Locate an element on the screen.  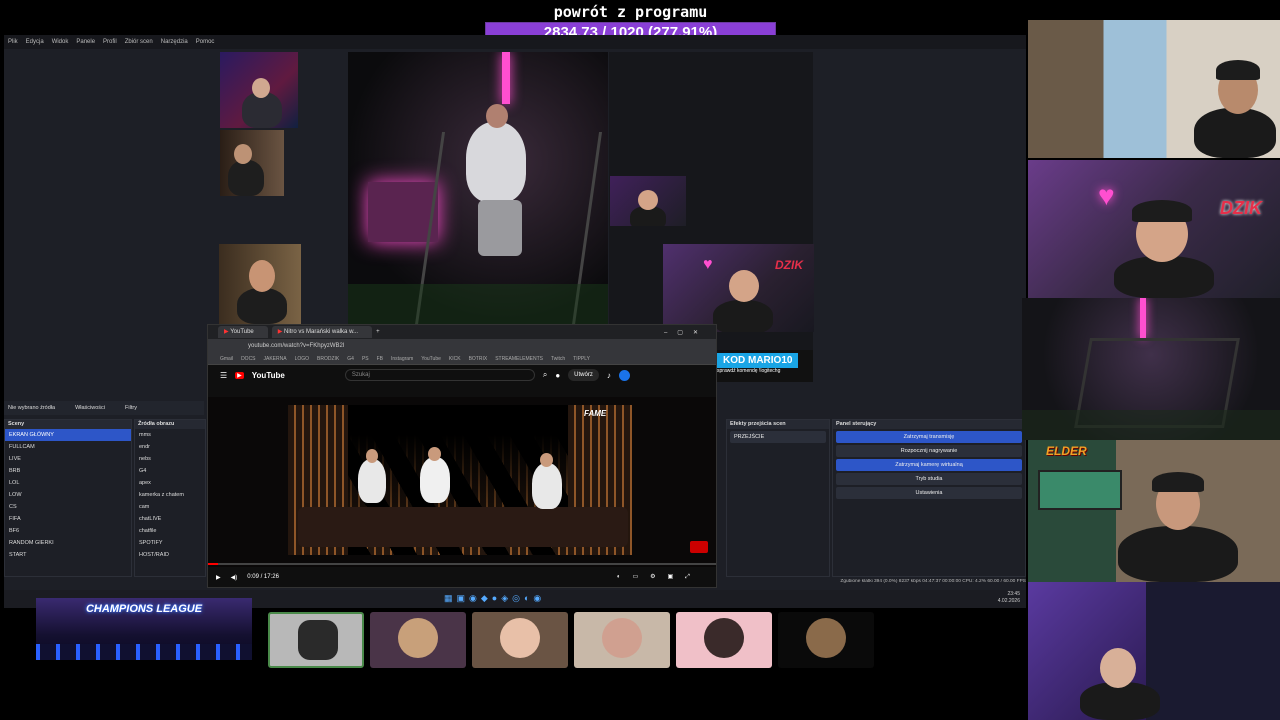
source-item: endr is located at coordinates (170, 447).